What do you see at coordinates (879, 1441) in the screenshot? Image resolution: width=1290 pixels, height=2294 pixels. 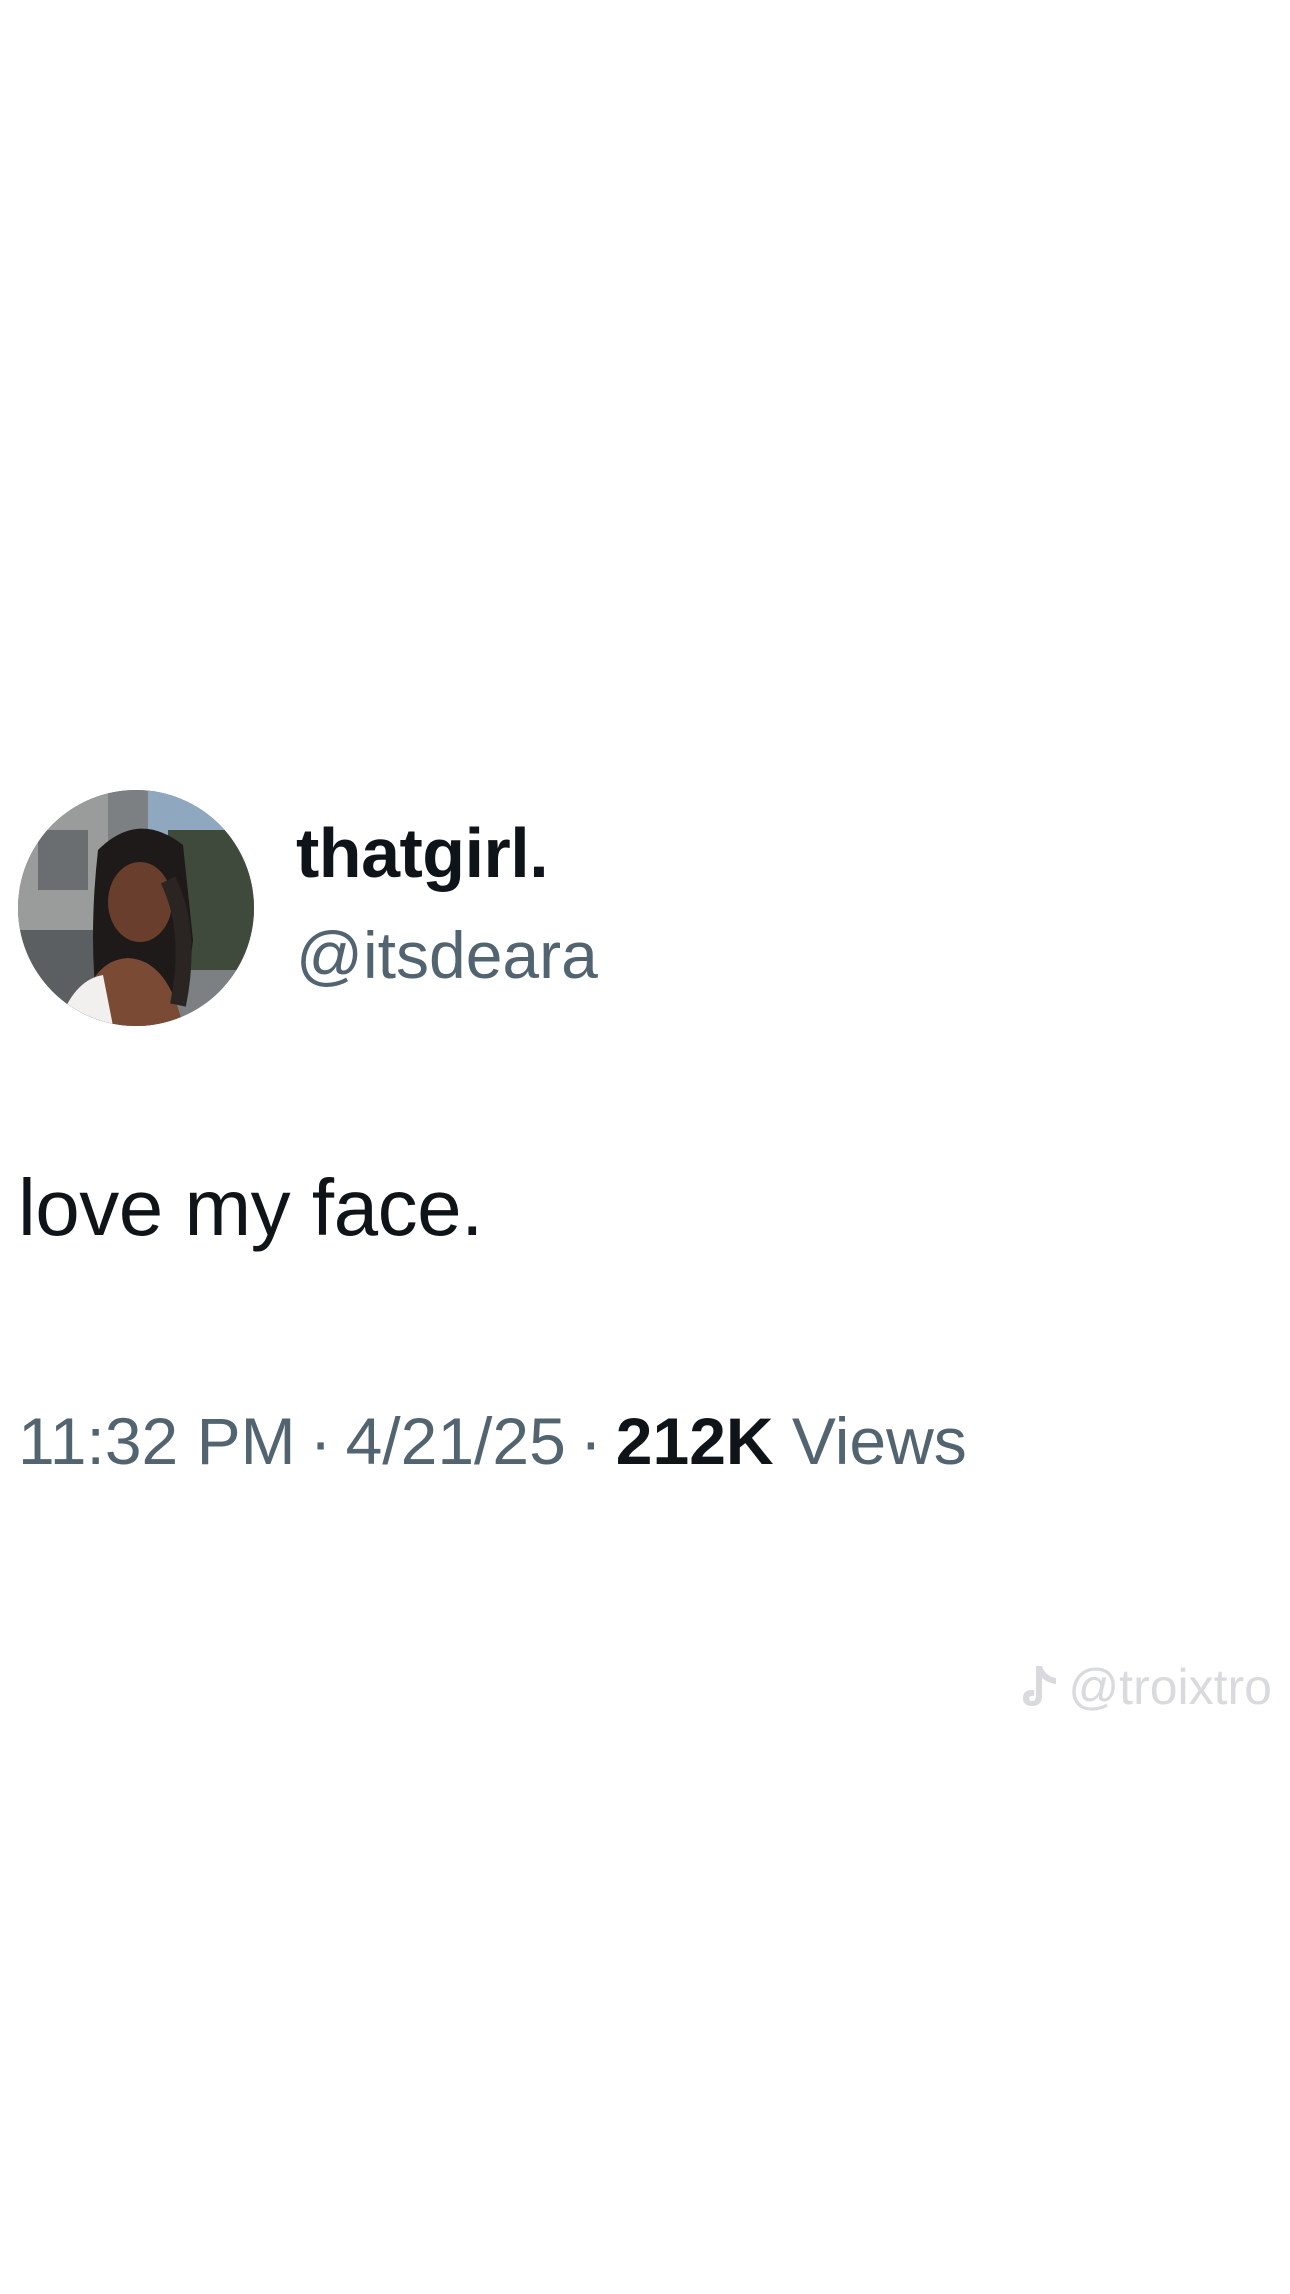 I see `views-label: Views` at bounding box center [879, 1441].